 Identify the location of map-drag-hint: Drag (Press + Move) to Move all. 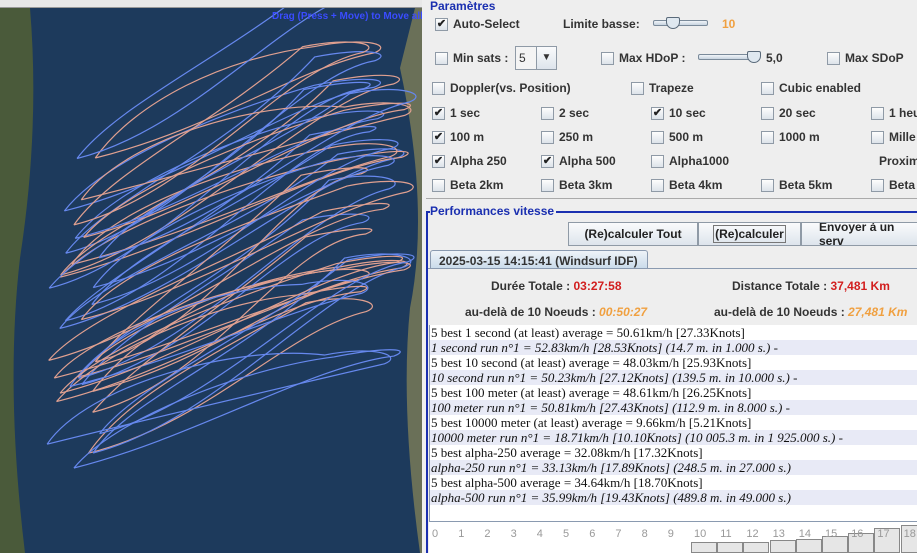
(347, 16).